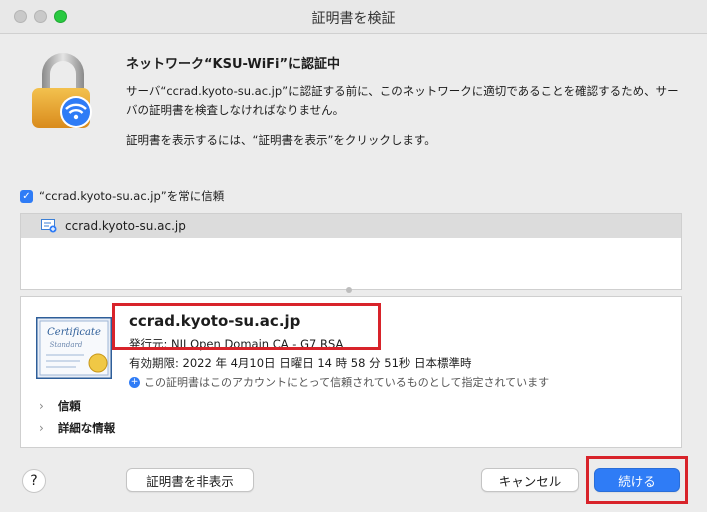 This screenshot has height=512, width=707. I want to click on trust-status-text: この証明書はこのアカウントにとって信頼されているものとして指定されています, so click(347, 382).